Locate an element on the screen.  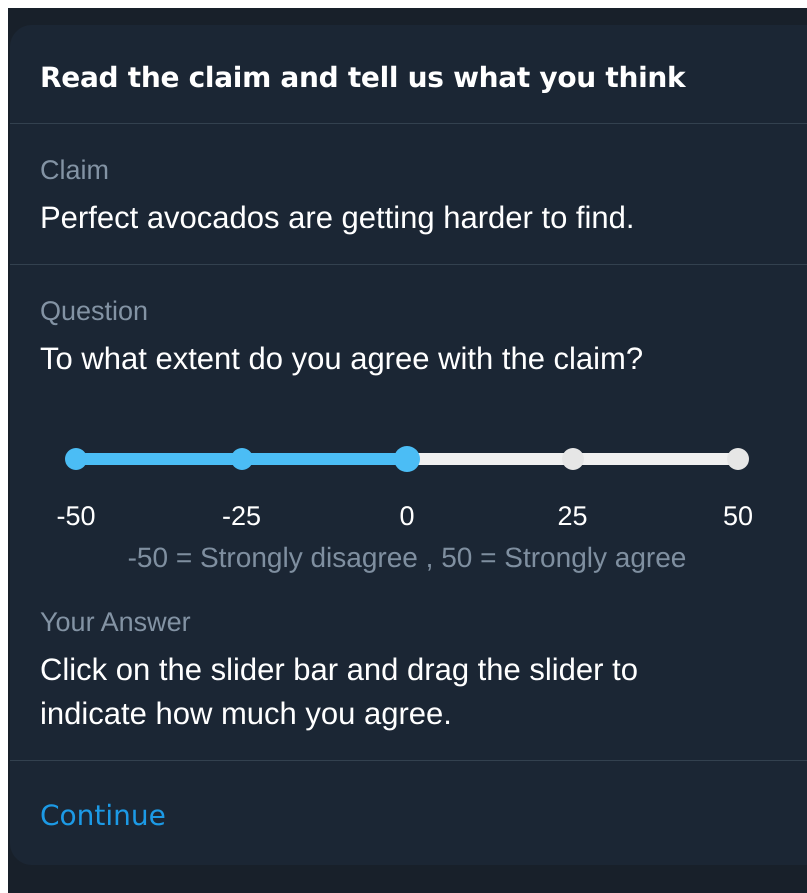
claim-text: Perfect avocados are getting harder to find. is located at coordinates (338, 218).